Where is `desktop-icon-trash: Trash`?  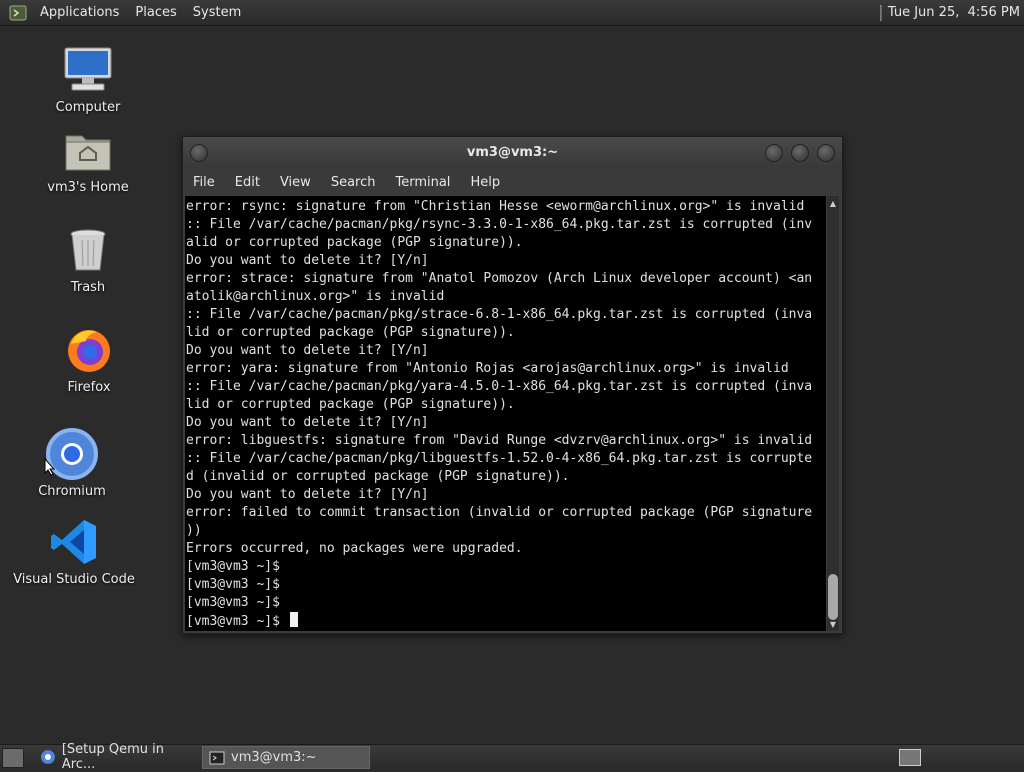
desktop-icon-trash: Trash is located at coordinates (88, 259).